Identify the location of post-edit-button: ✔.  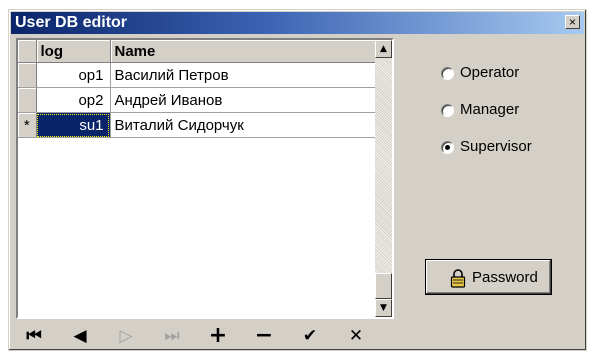
(310, 336).